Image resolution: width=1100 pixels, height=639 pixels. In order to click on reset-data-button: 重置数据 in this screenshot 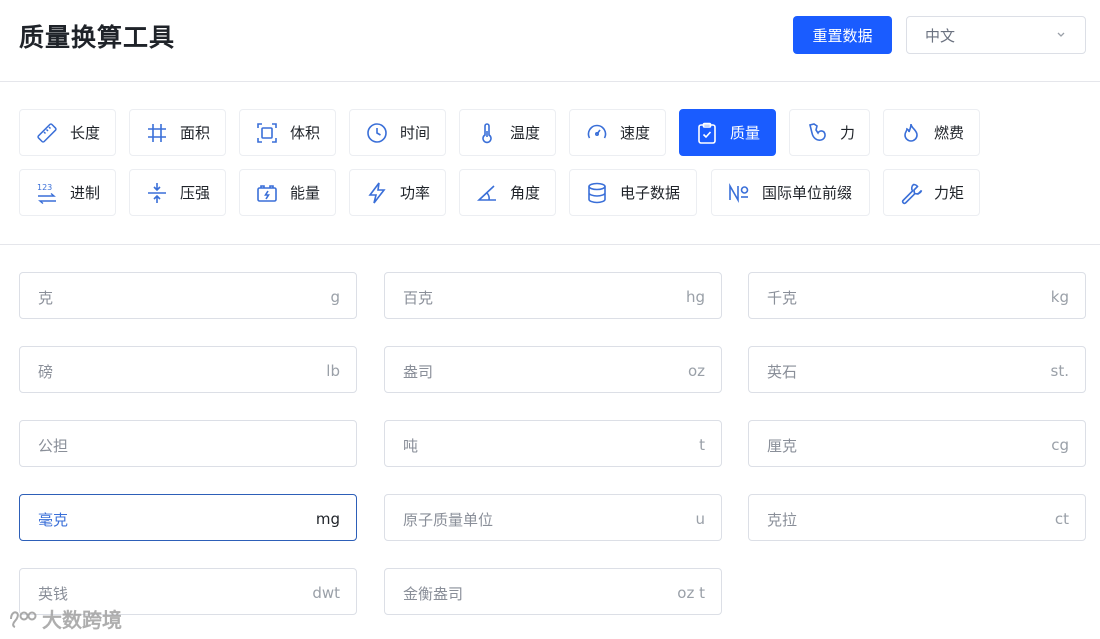, I will do `click(842, 35)`.